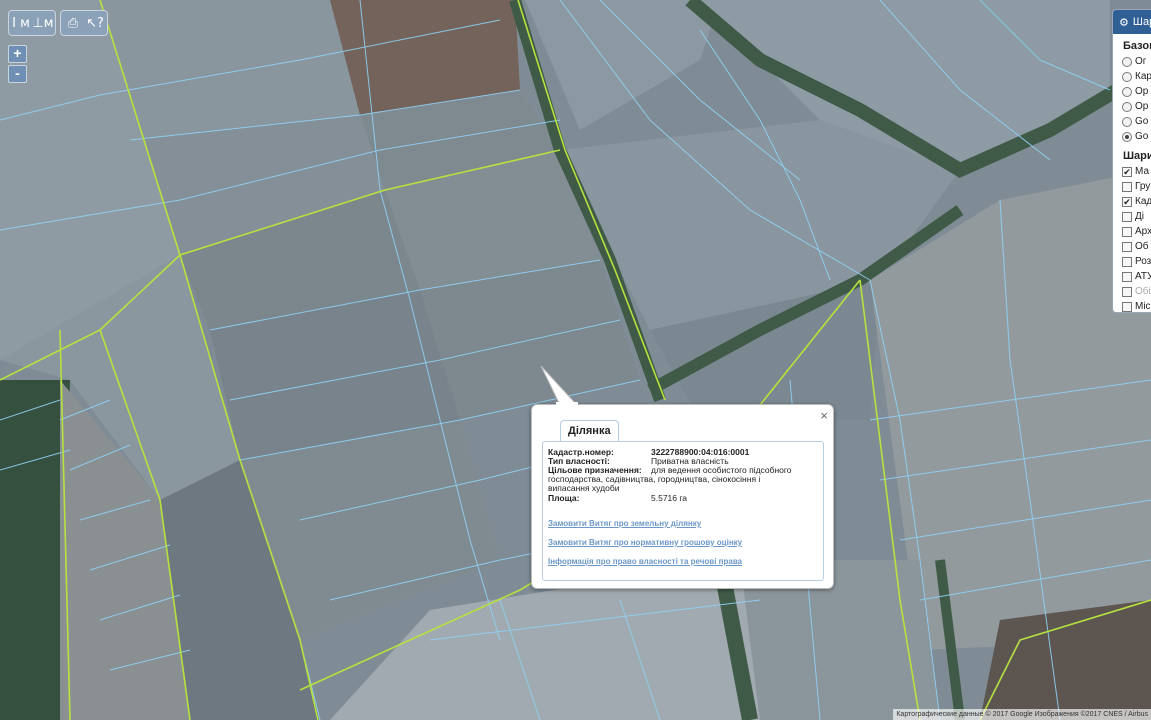 This screenshot has height=720, width=1151. I want to click on overlay-layers-heading: Шари, so click(1137, 156).